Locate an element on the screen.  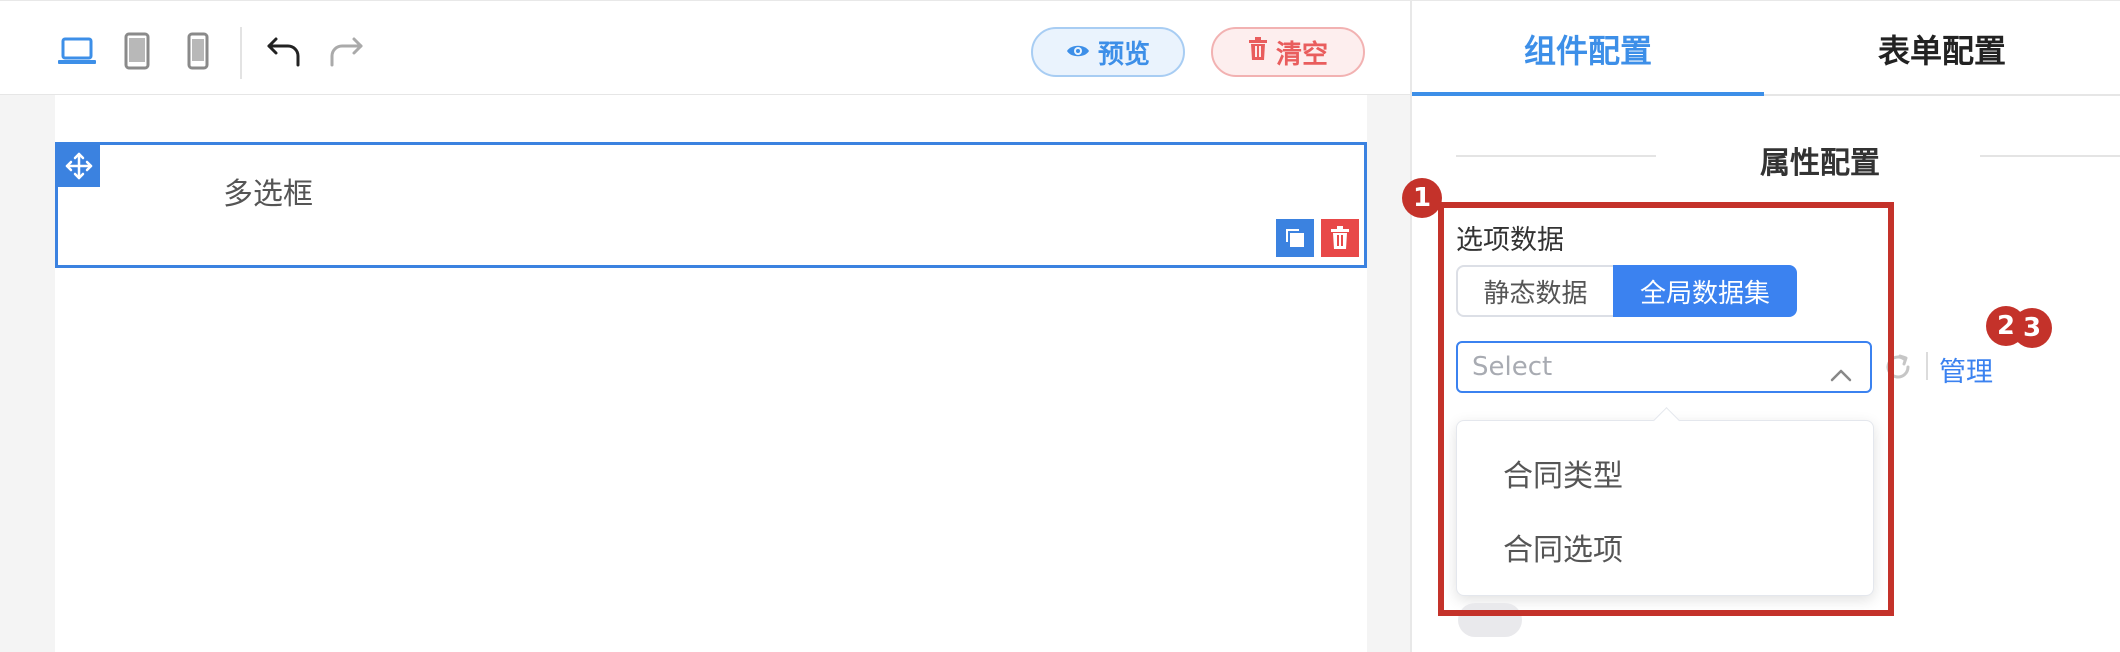
tab-form-config: 表单配置 is located at coordinates (1942, 49).